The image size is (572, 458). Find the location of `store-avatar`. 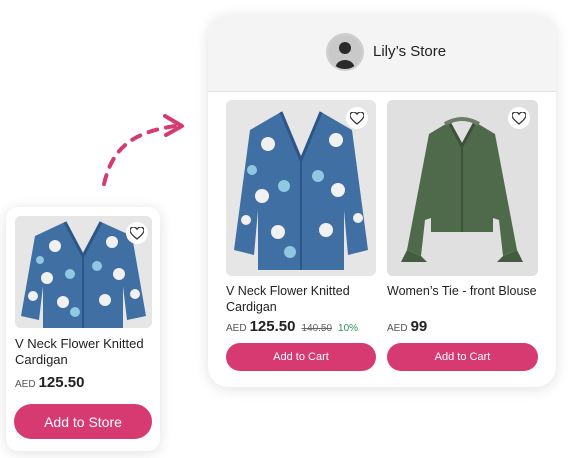

store-avatar is located at coordinates (345, 52).